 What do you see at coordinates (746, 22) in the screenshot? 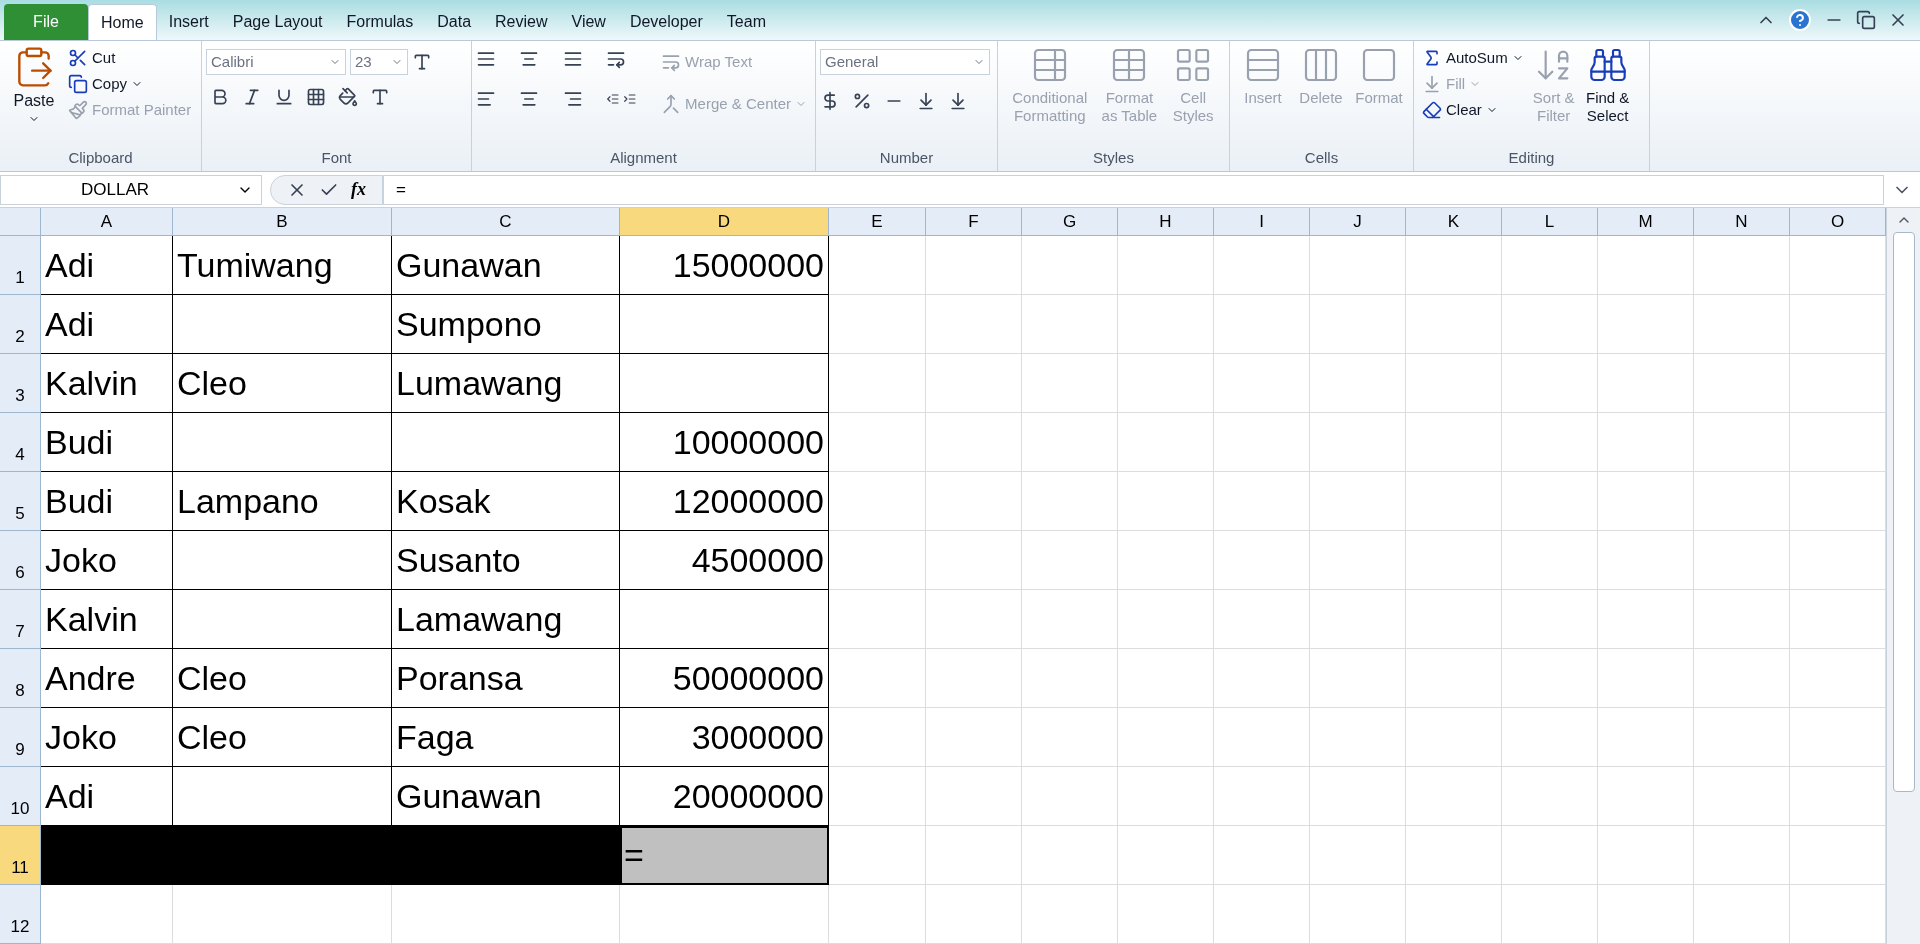
I see `ribbon-tab: Team` at bounding box center [746, 22].